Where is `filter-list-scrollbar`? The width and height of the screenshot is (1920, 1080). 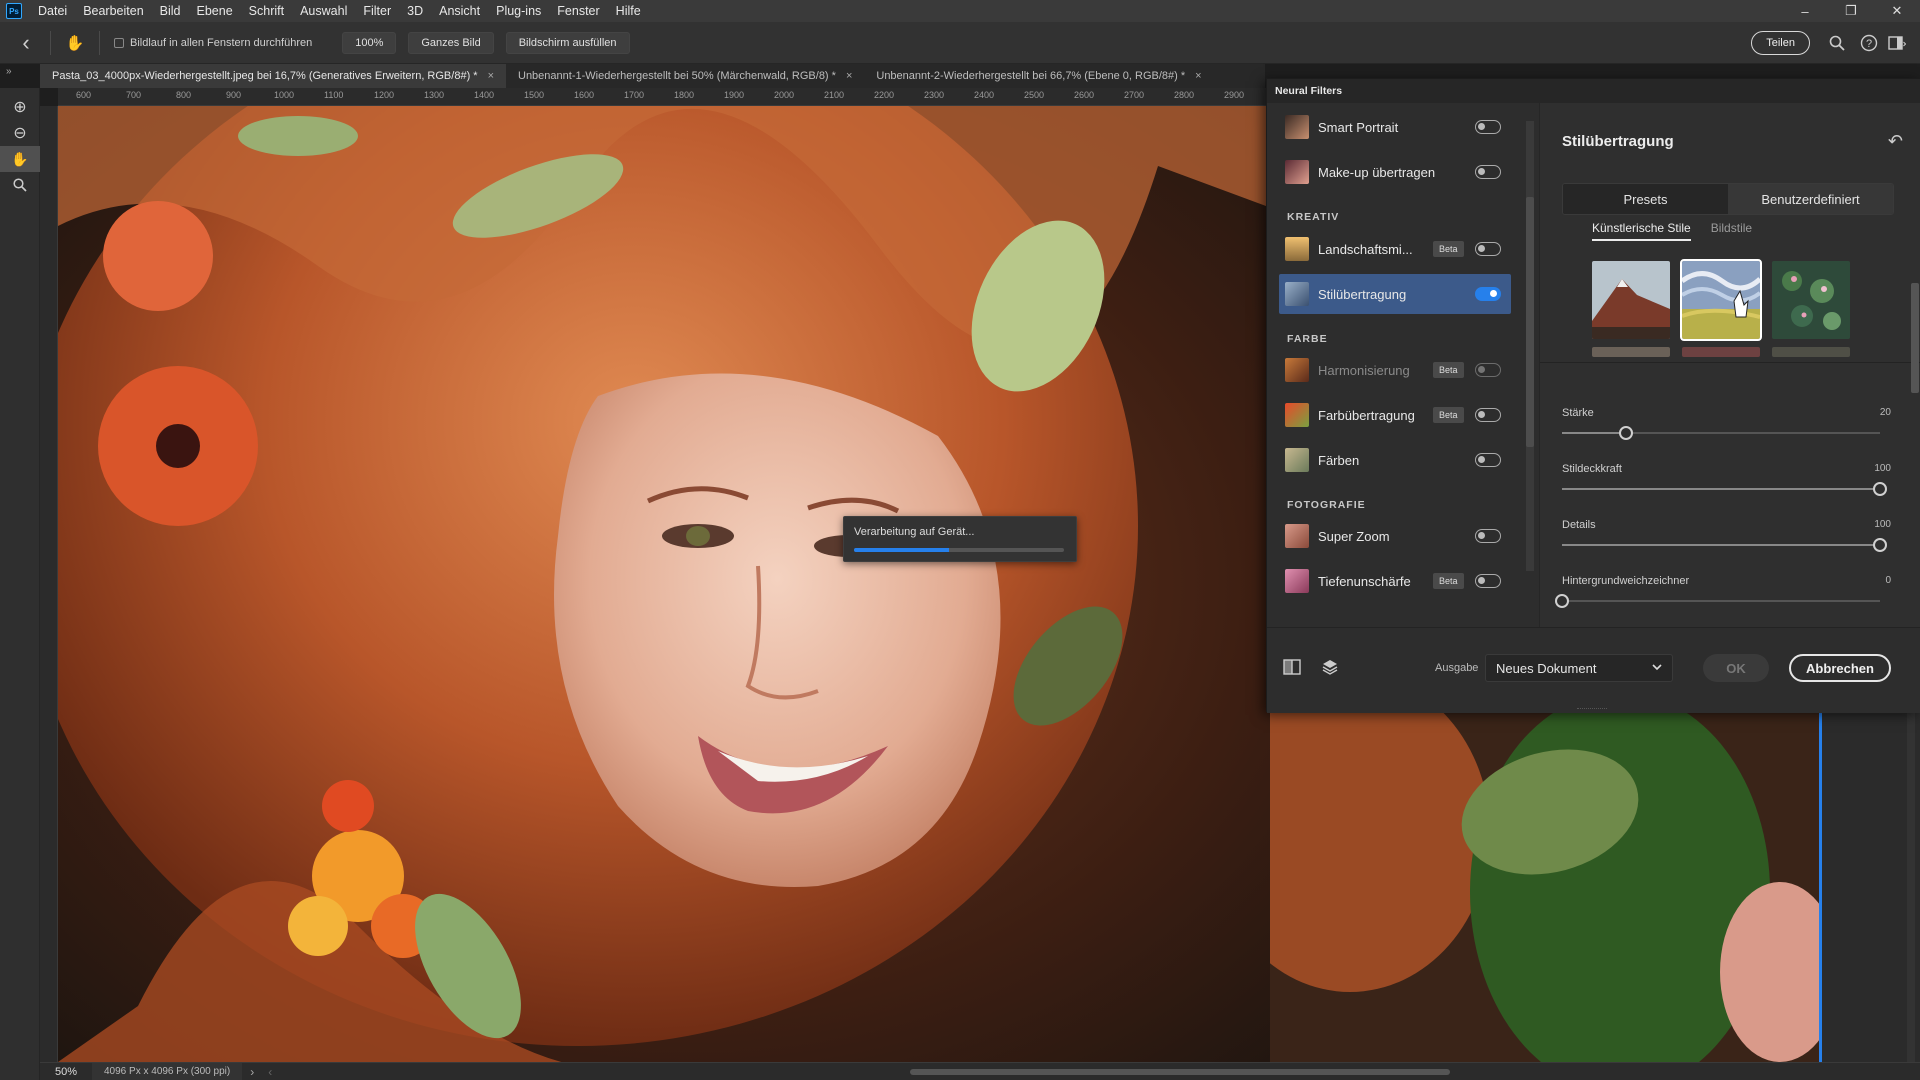
filter-list-scrollbar is located at coordinates (1530, 367).